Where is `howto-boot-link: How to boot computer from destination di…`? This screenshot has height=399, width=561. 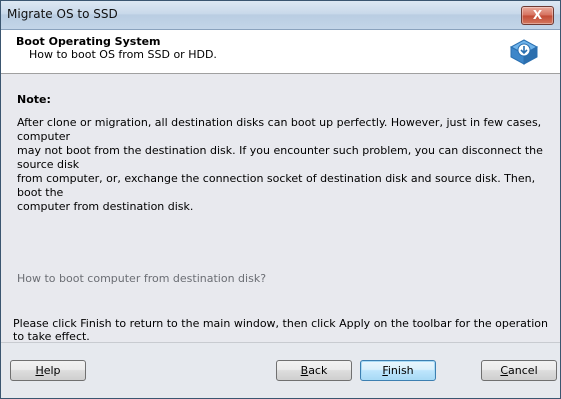
howto-boot-link: How to boot computer from destination di… is located at coordinates (141, 278).